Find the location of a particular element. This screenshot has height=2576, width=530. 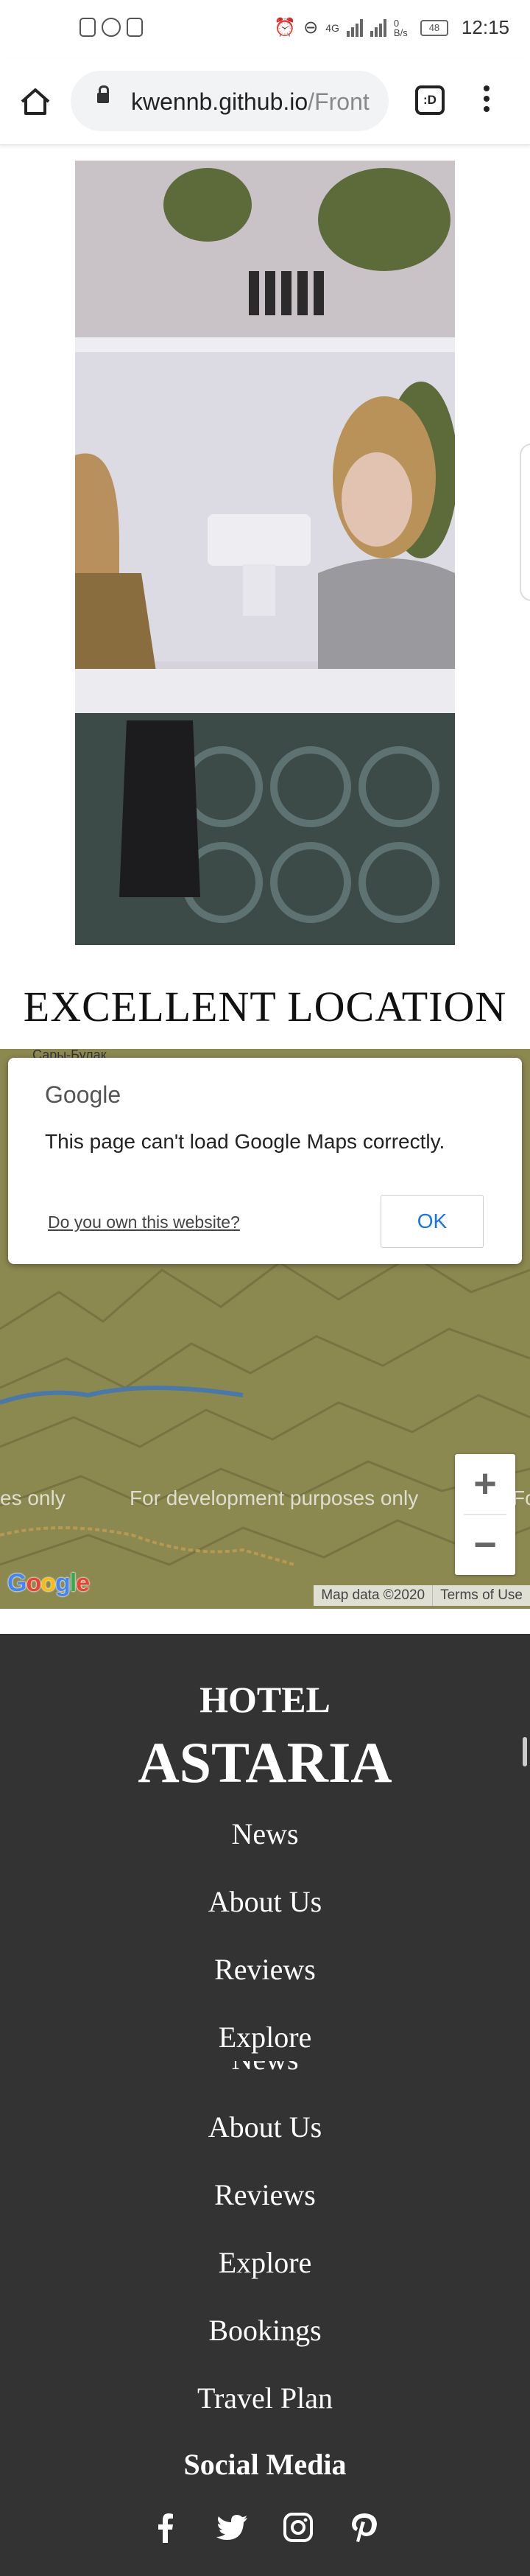

footer-link-news-overlay: News is located at coordinates (265, 1834).